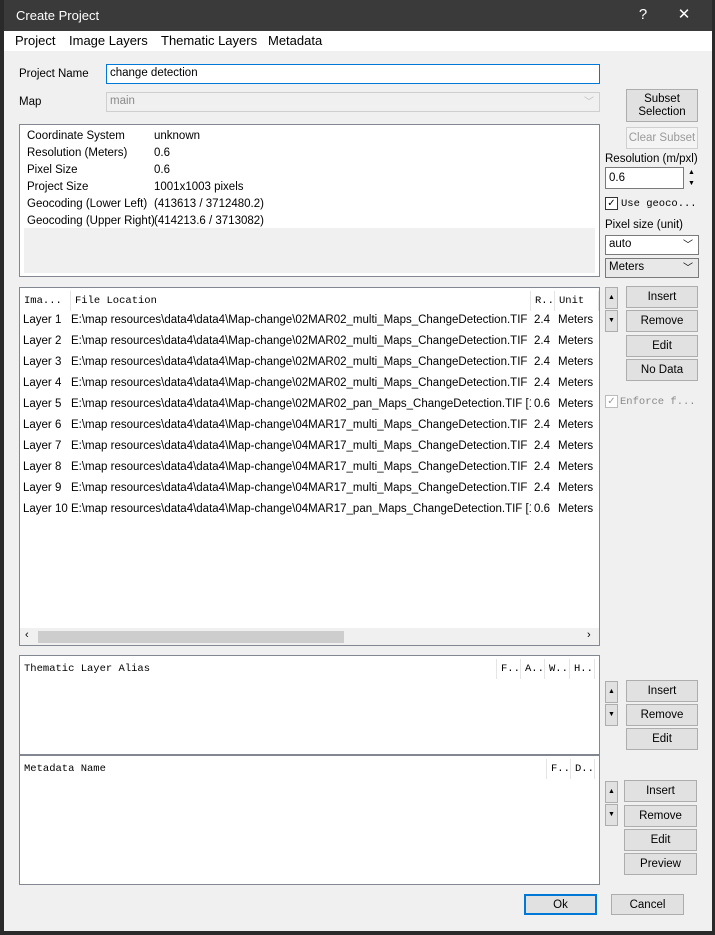 Image resolution: width=715 pixels, height=935 pixels. Describe the element at coordinates (684, 15) in the screenshot. I see `close-icon: ✕` at that location.